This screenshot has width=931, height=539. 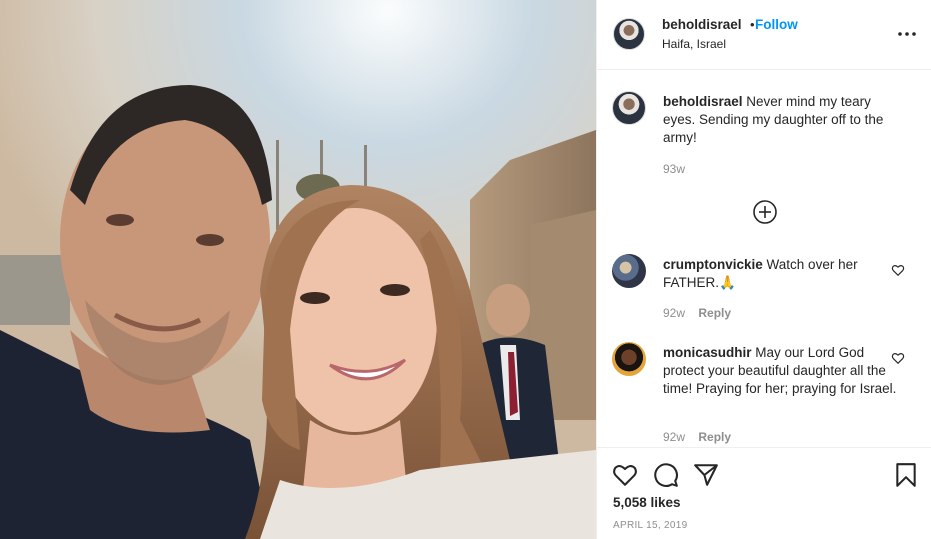 What do you see at coordinates (703, 101) in the screenshot?
I see `caption-username: beholdisrael` at bounding box center [703, 101].